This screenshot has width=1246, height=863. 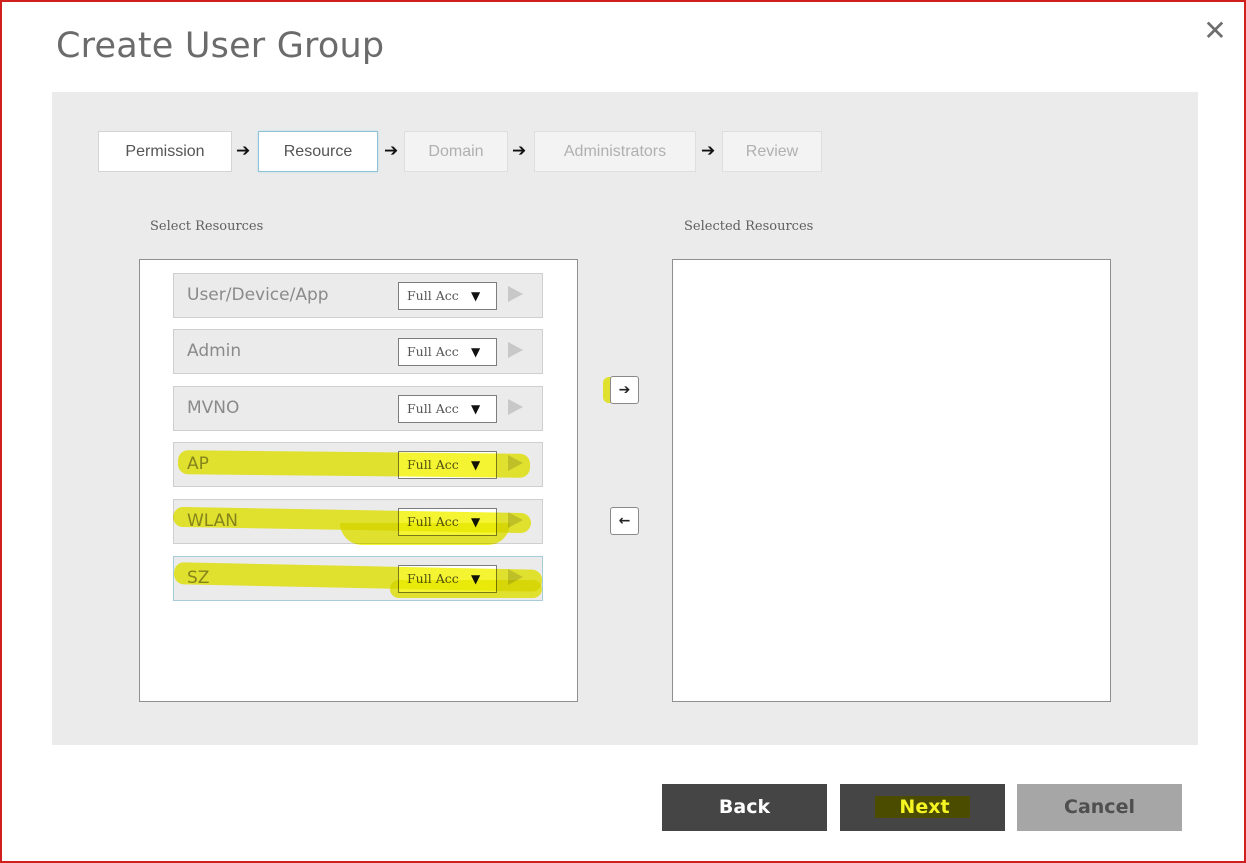 I want to click on resource-name: Admin, so click(x=214, y=351).